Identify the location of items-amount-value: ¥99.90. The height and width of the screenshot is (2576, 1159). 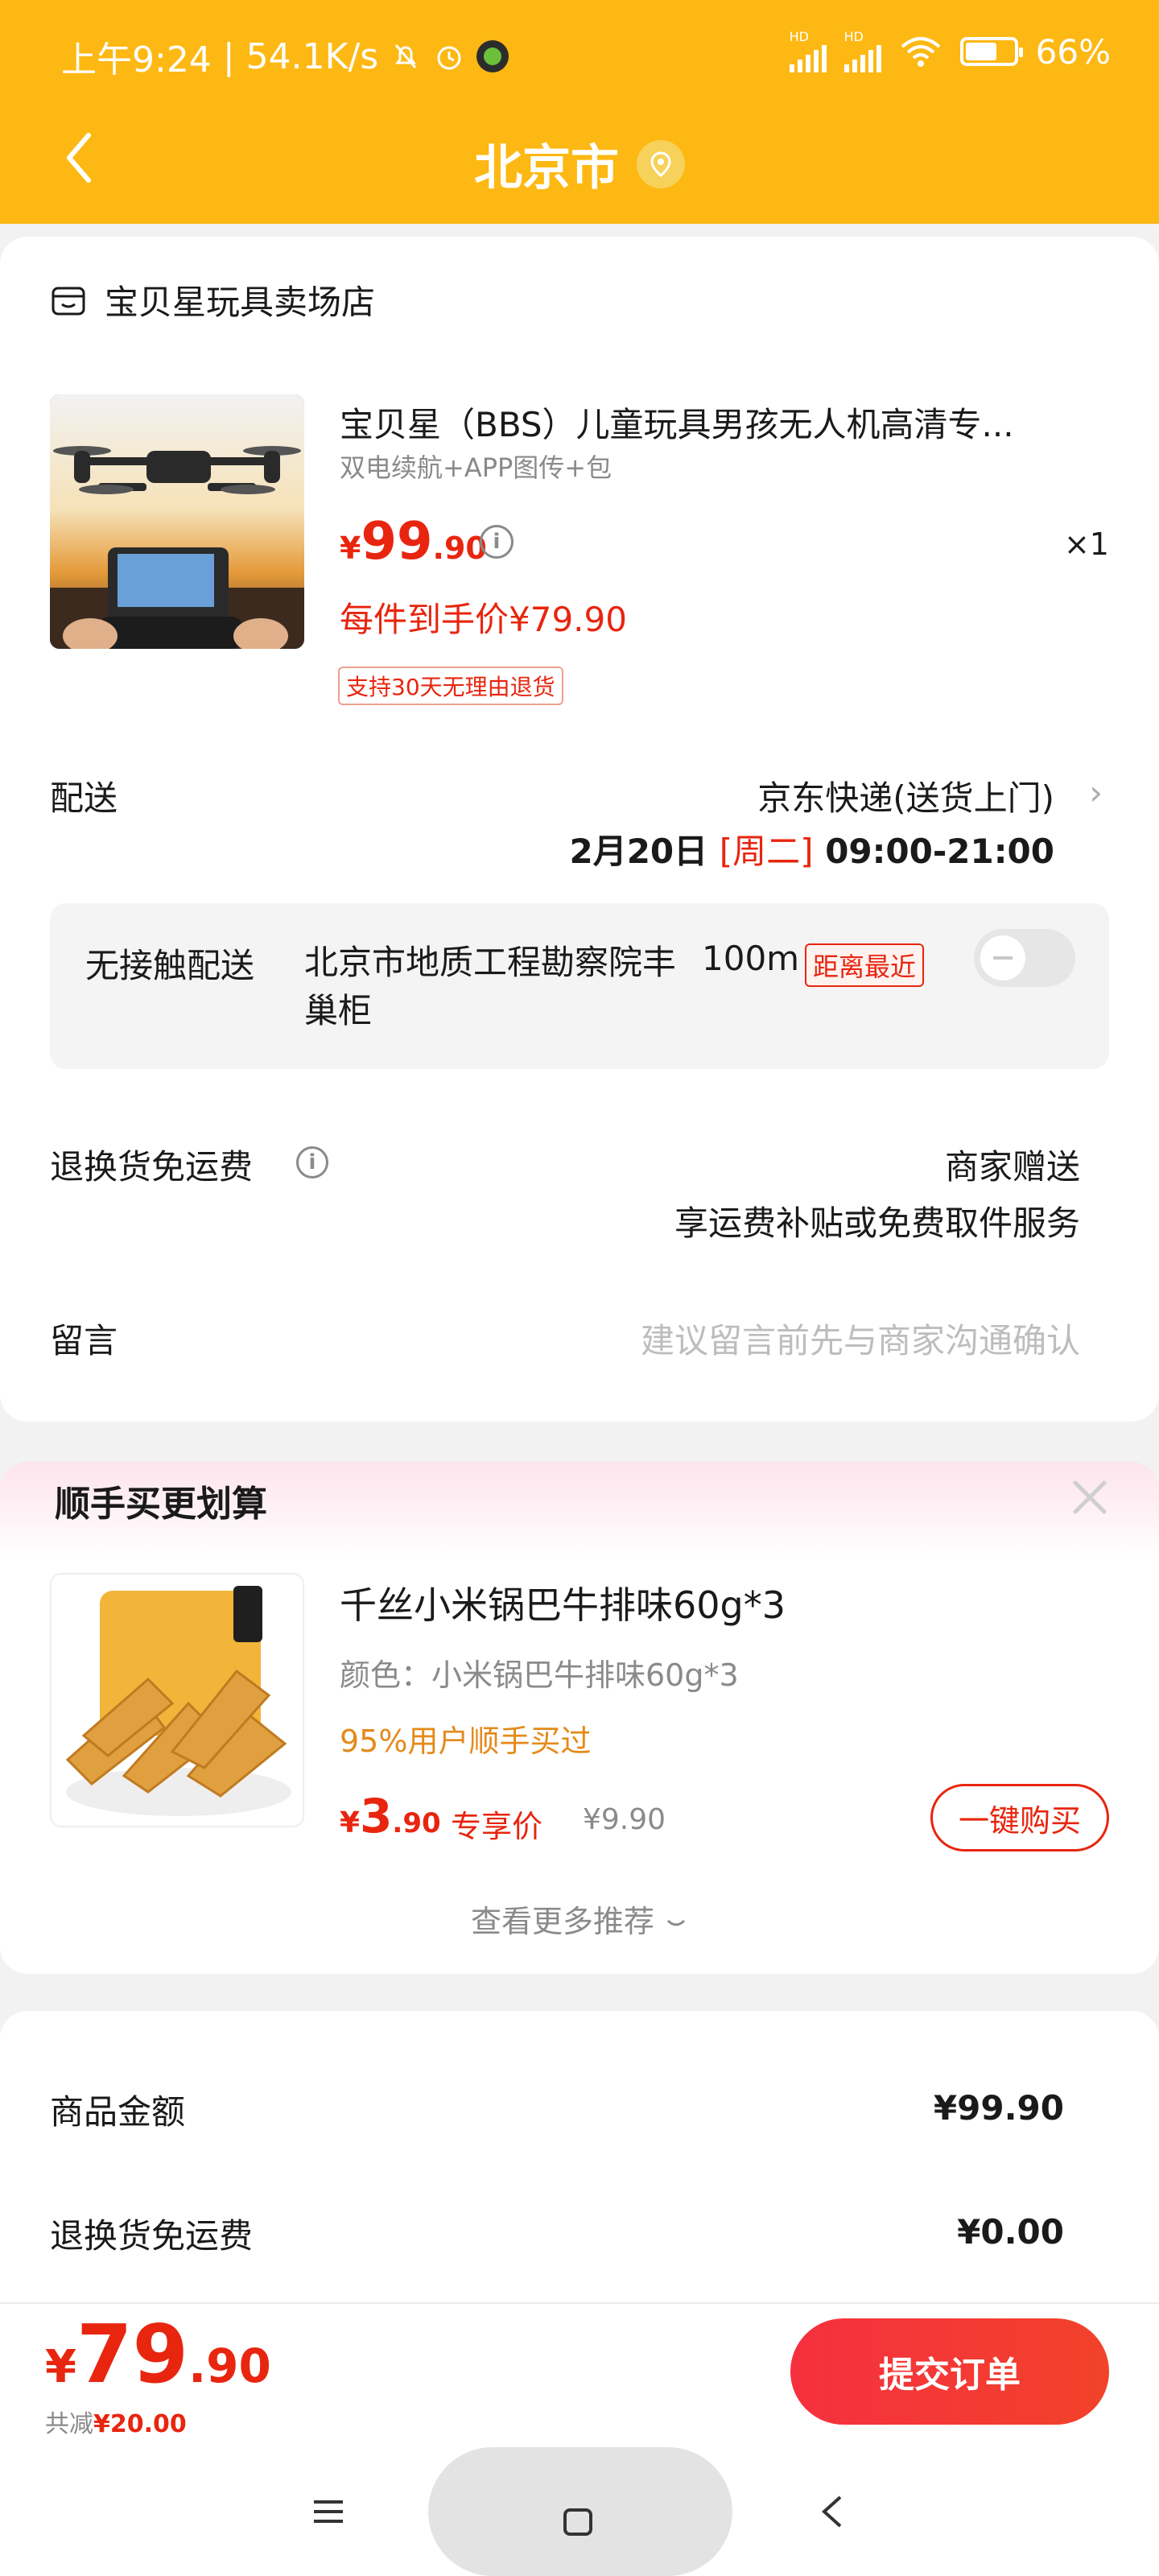
(998, 2108).